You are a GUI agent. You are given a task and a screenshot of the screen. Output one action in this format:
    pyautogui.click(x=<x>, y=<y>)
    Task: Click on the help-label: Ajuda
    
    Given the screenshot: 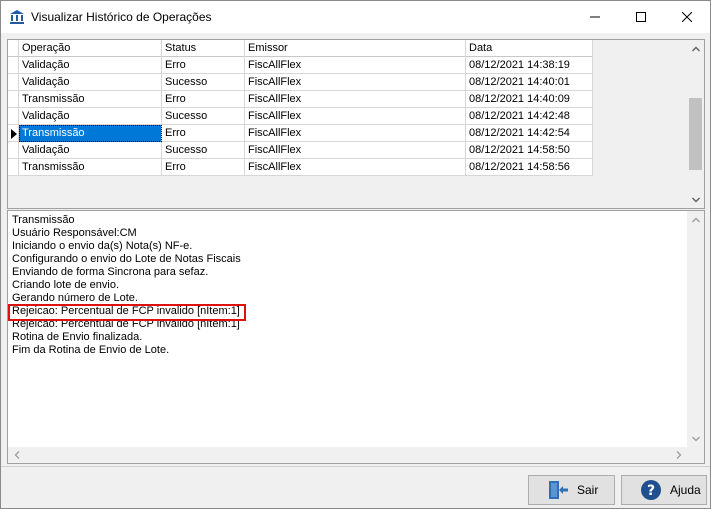 What is the action you would take?
    pyautogui.click(x=685, y=490)
    